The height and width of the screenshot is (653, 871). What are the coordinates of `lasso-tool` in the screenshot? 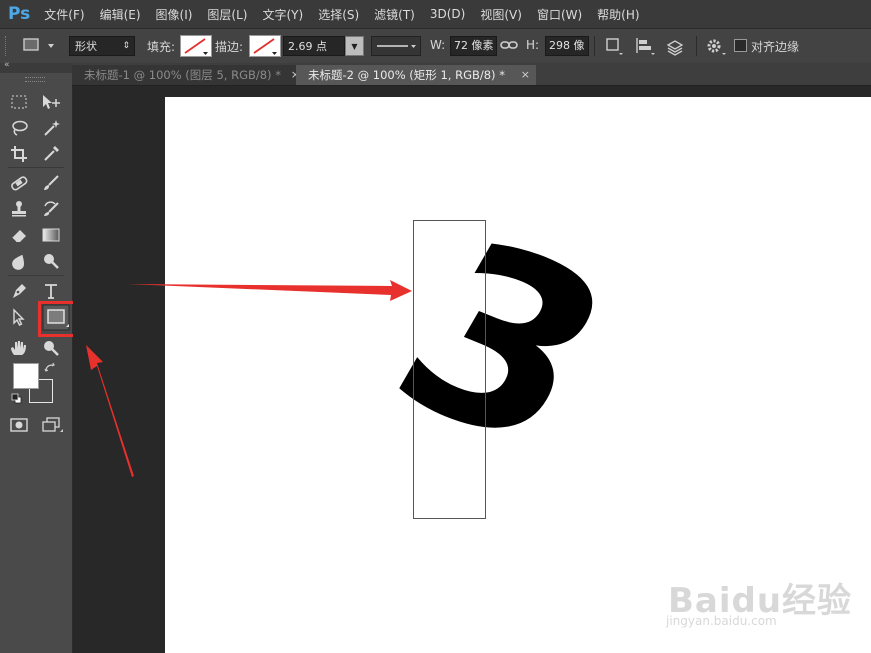 It's located at (19, 128).